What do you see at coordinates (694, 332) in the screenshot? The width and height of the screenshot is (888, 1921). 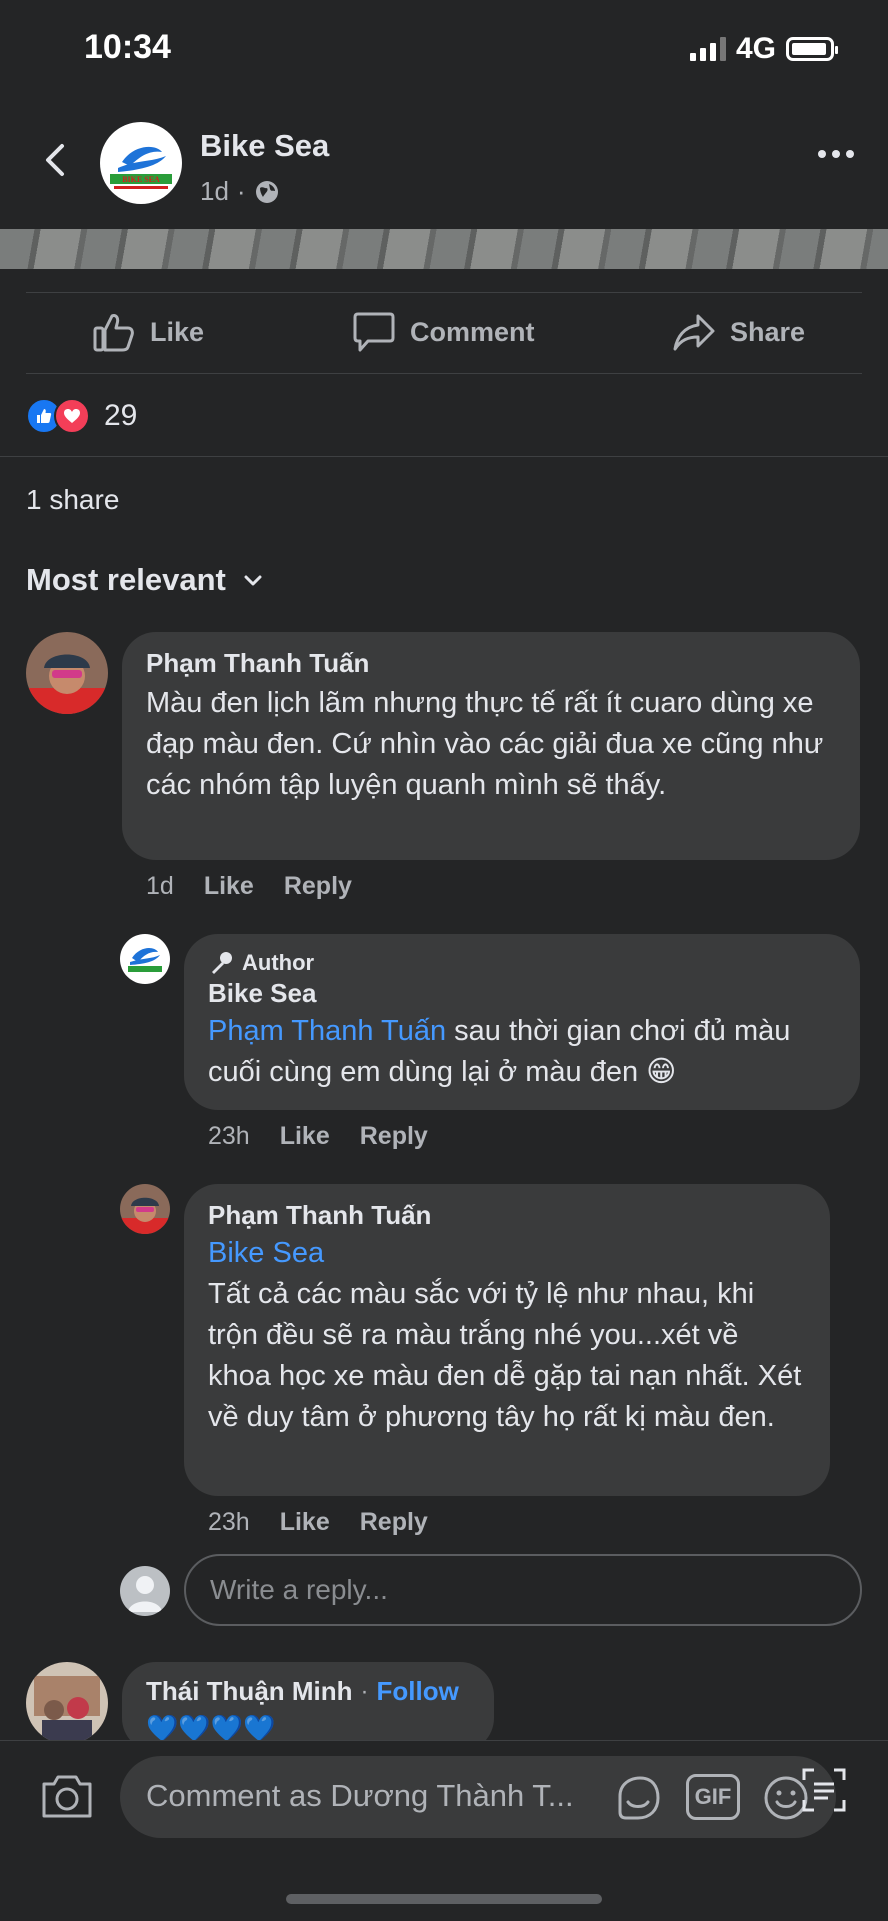 I see `share-icon` at bounding box center [694, 332].